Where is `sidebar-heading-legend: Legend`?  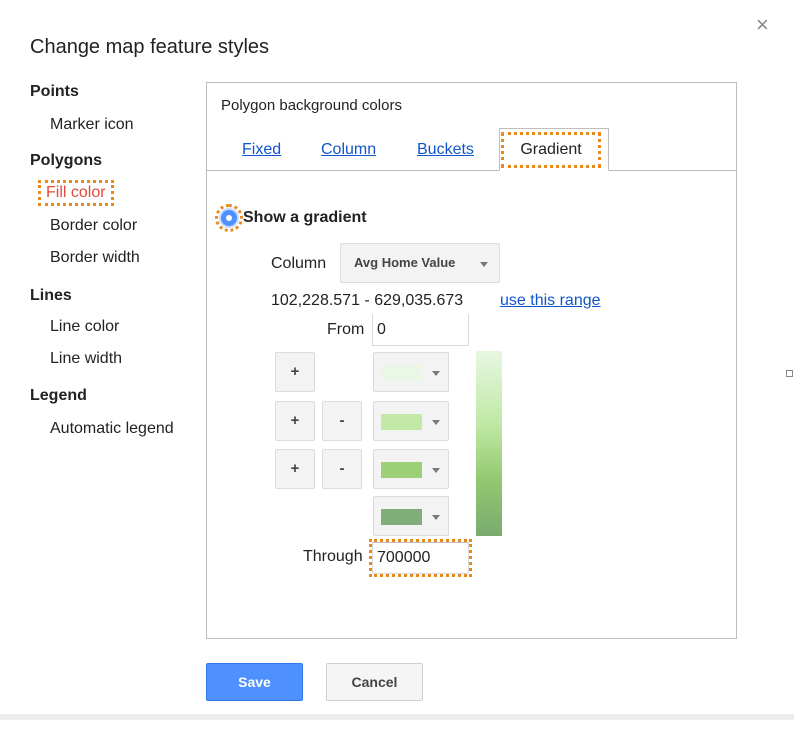 sidebar-heading-legend: Legend is located at coordinates (58, 395).